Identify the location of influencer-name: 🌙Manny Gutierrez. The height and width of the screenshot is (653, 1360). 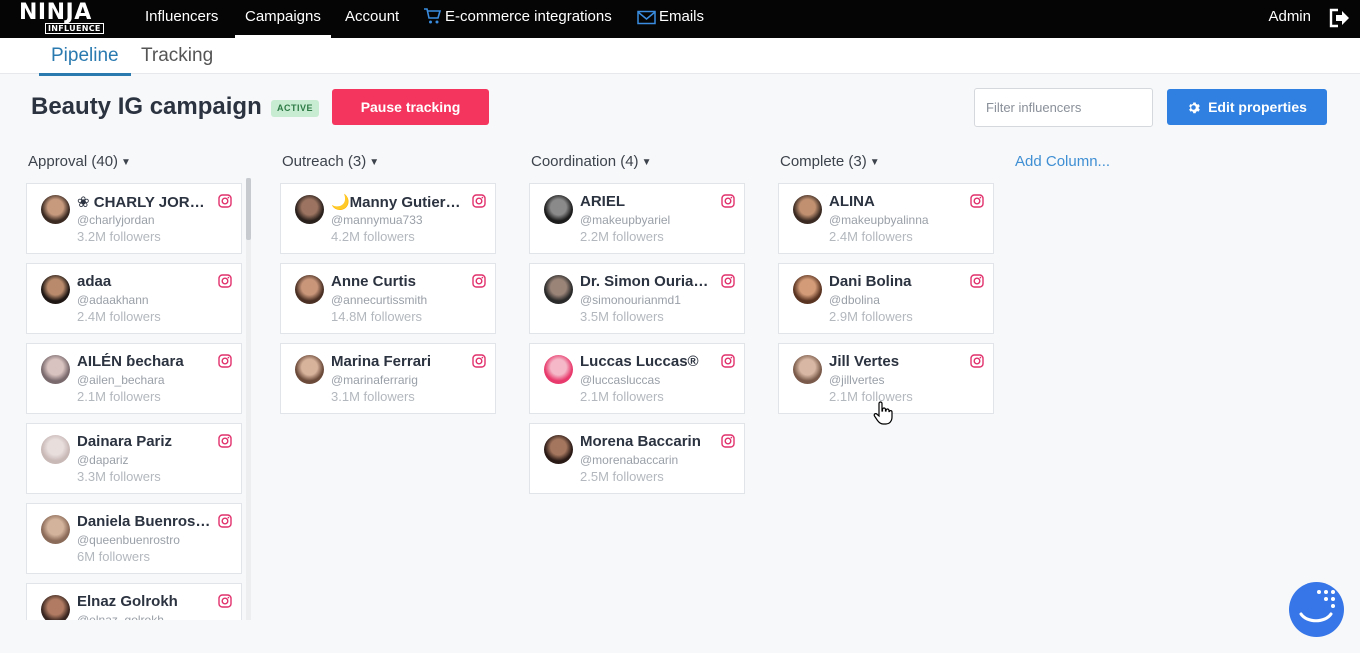
(398, 202).